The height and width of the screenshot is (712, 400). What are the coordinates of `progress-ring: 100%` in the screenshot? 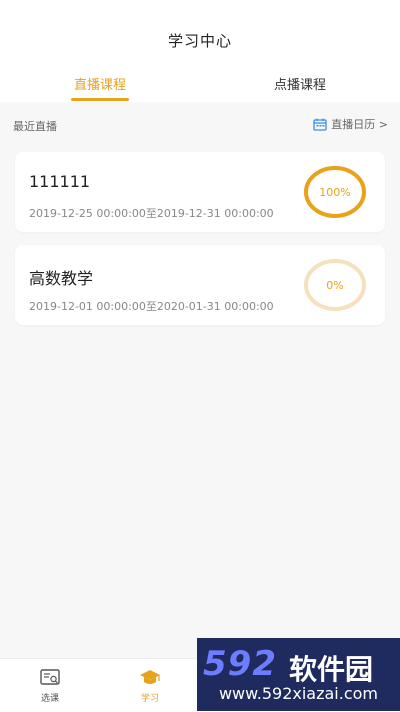 It's located at (335, 192).